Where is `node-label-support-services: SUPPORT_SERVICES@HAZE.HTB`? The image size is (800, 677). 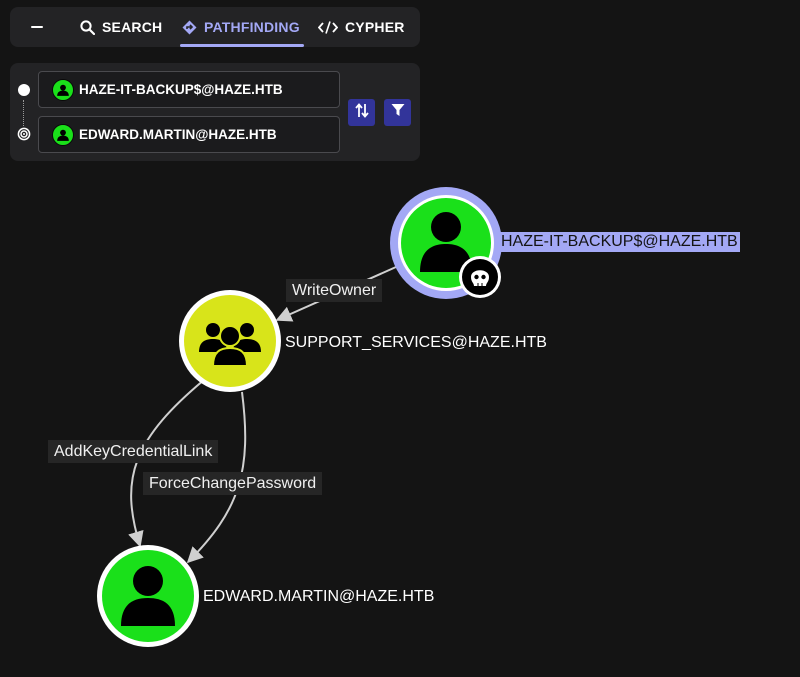 node-label-support-services: SUPPORT_SERVICES@HAZE.HTB is located at coordinates (416, 343).